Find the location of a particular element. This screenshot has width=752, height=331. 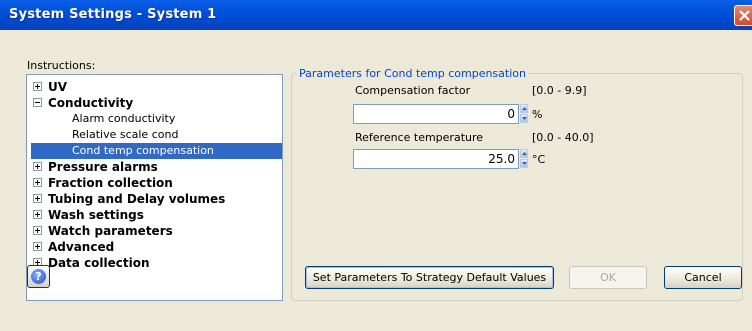

cancel-button: Cancel is located at coordinates (703, 277).